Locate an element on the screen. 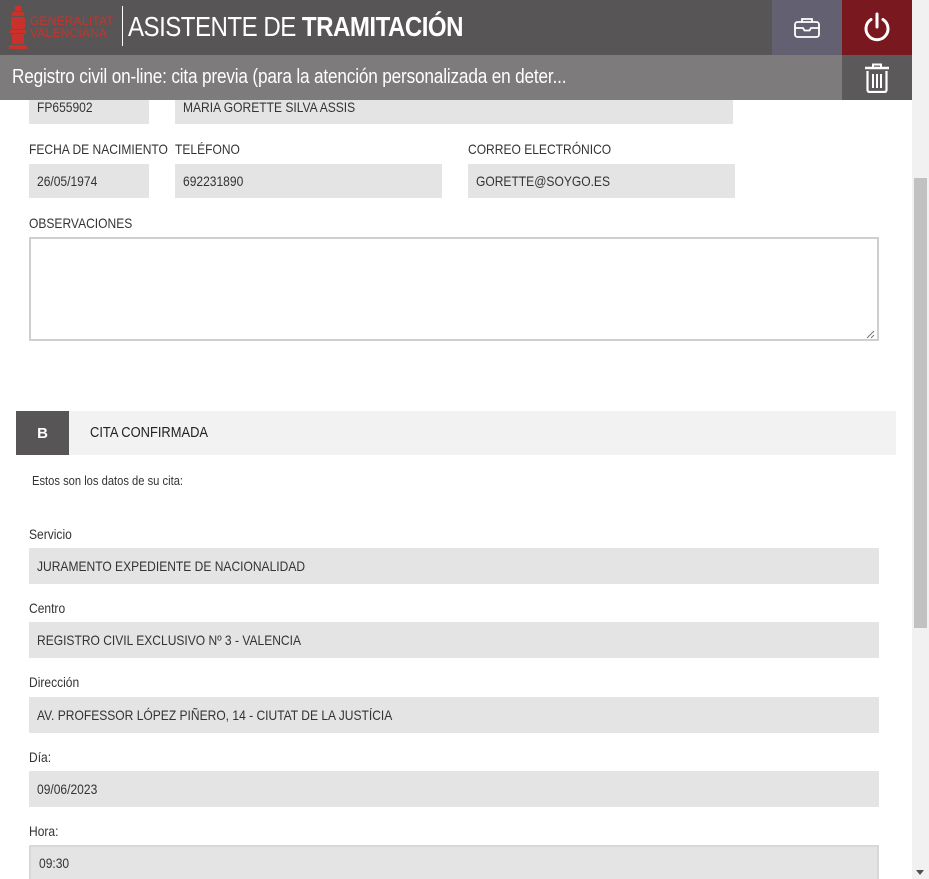  power-icon is located at coordinates (877, 26).